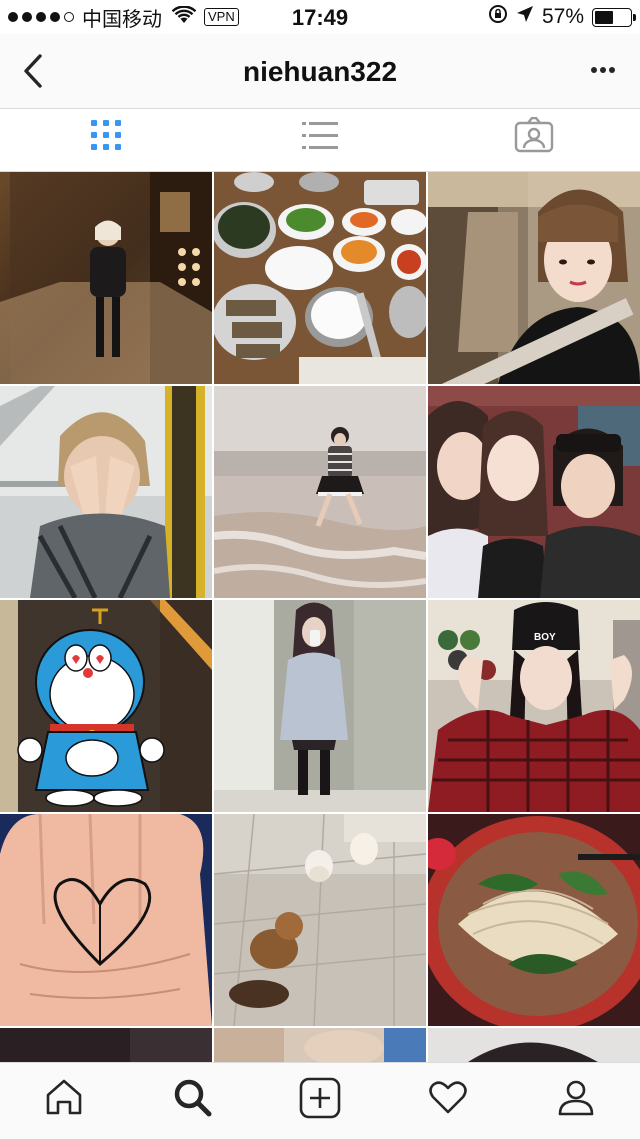  Describe the element at coordinates (534, 706) in the screenshot. I see `post-thumbnail: BOY` at that location.